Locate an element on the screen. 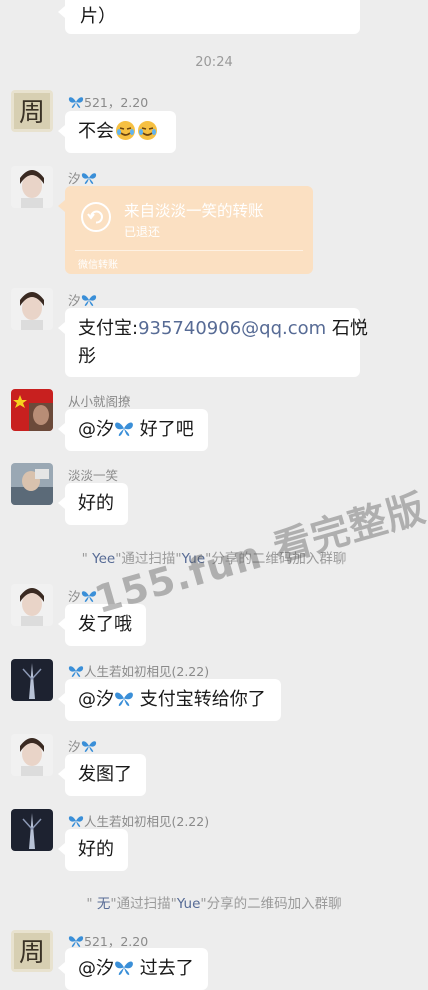 This screenshot has height=990, width=428. transfer-title: 来自淡淡一笑的转账 is located at coordinates (194, 211).